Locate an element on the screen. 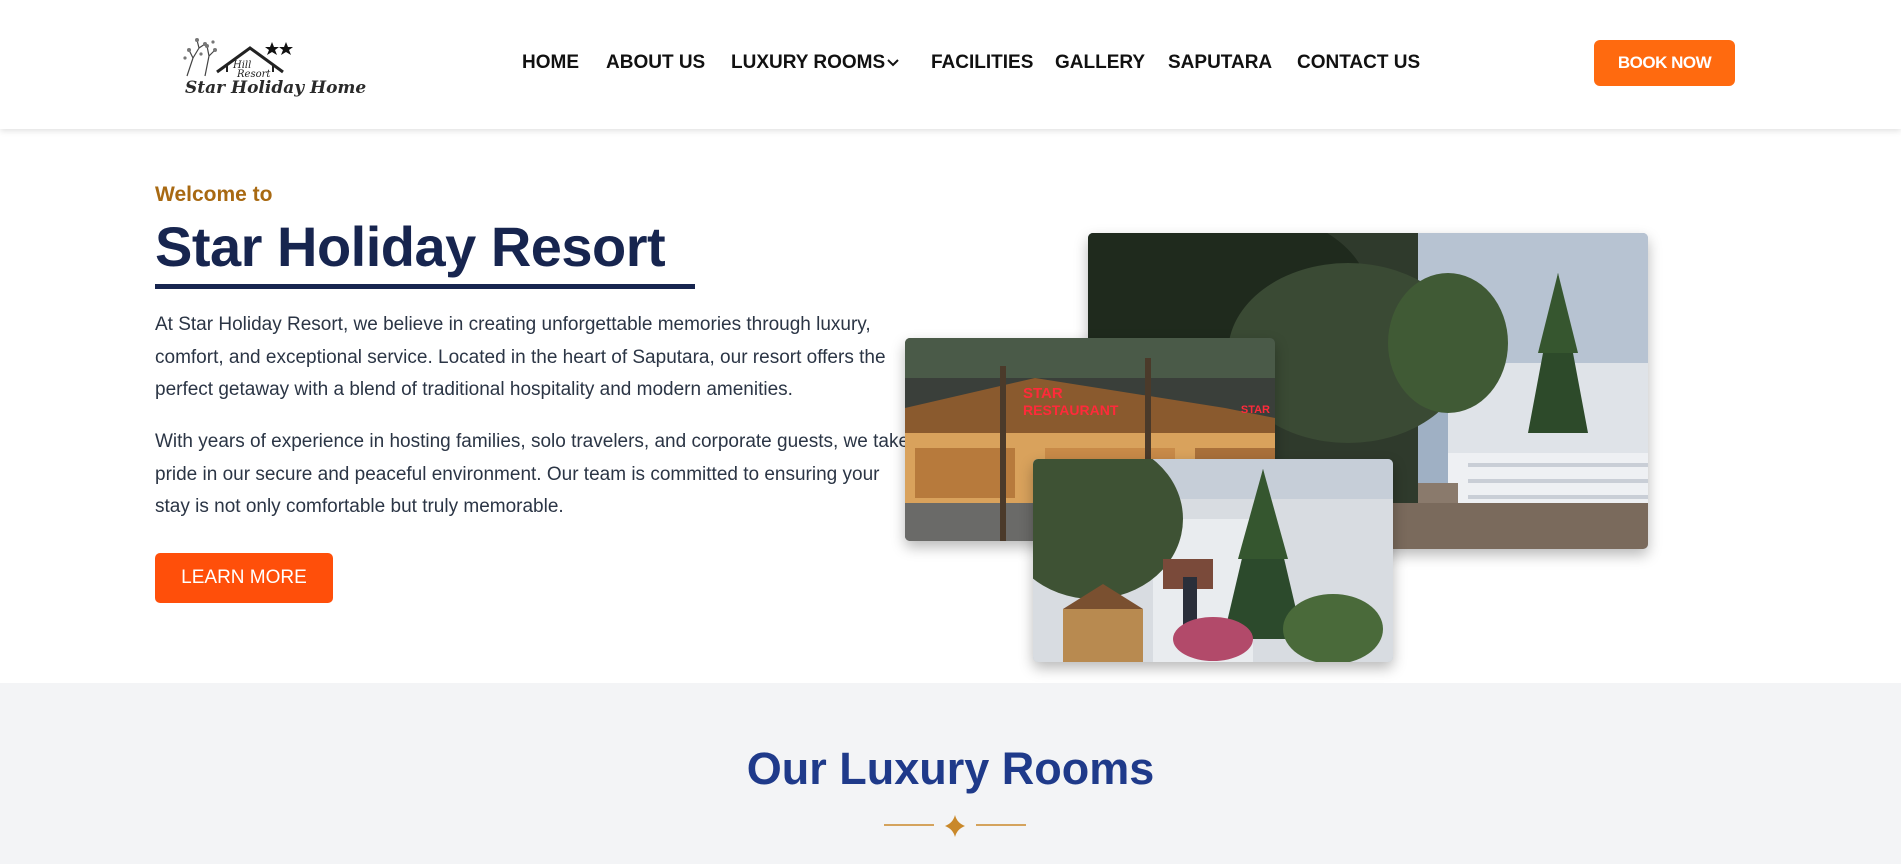 This screenshot has width=1901, height=864. title-underline is located at coordinates (425, 286).